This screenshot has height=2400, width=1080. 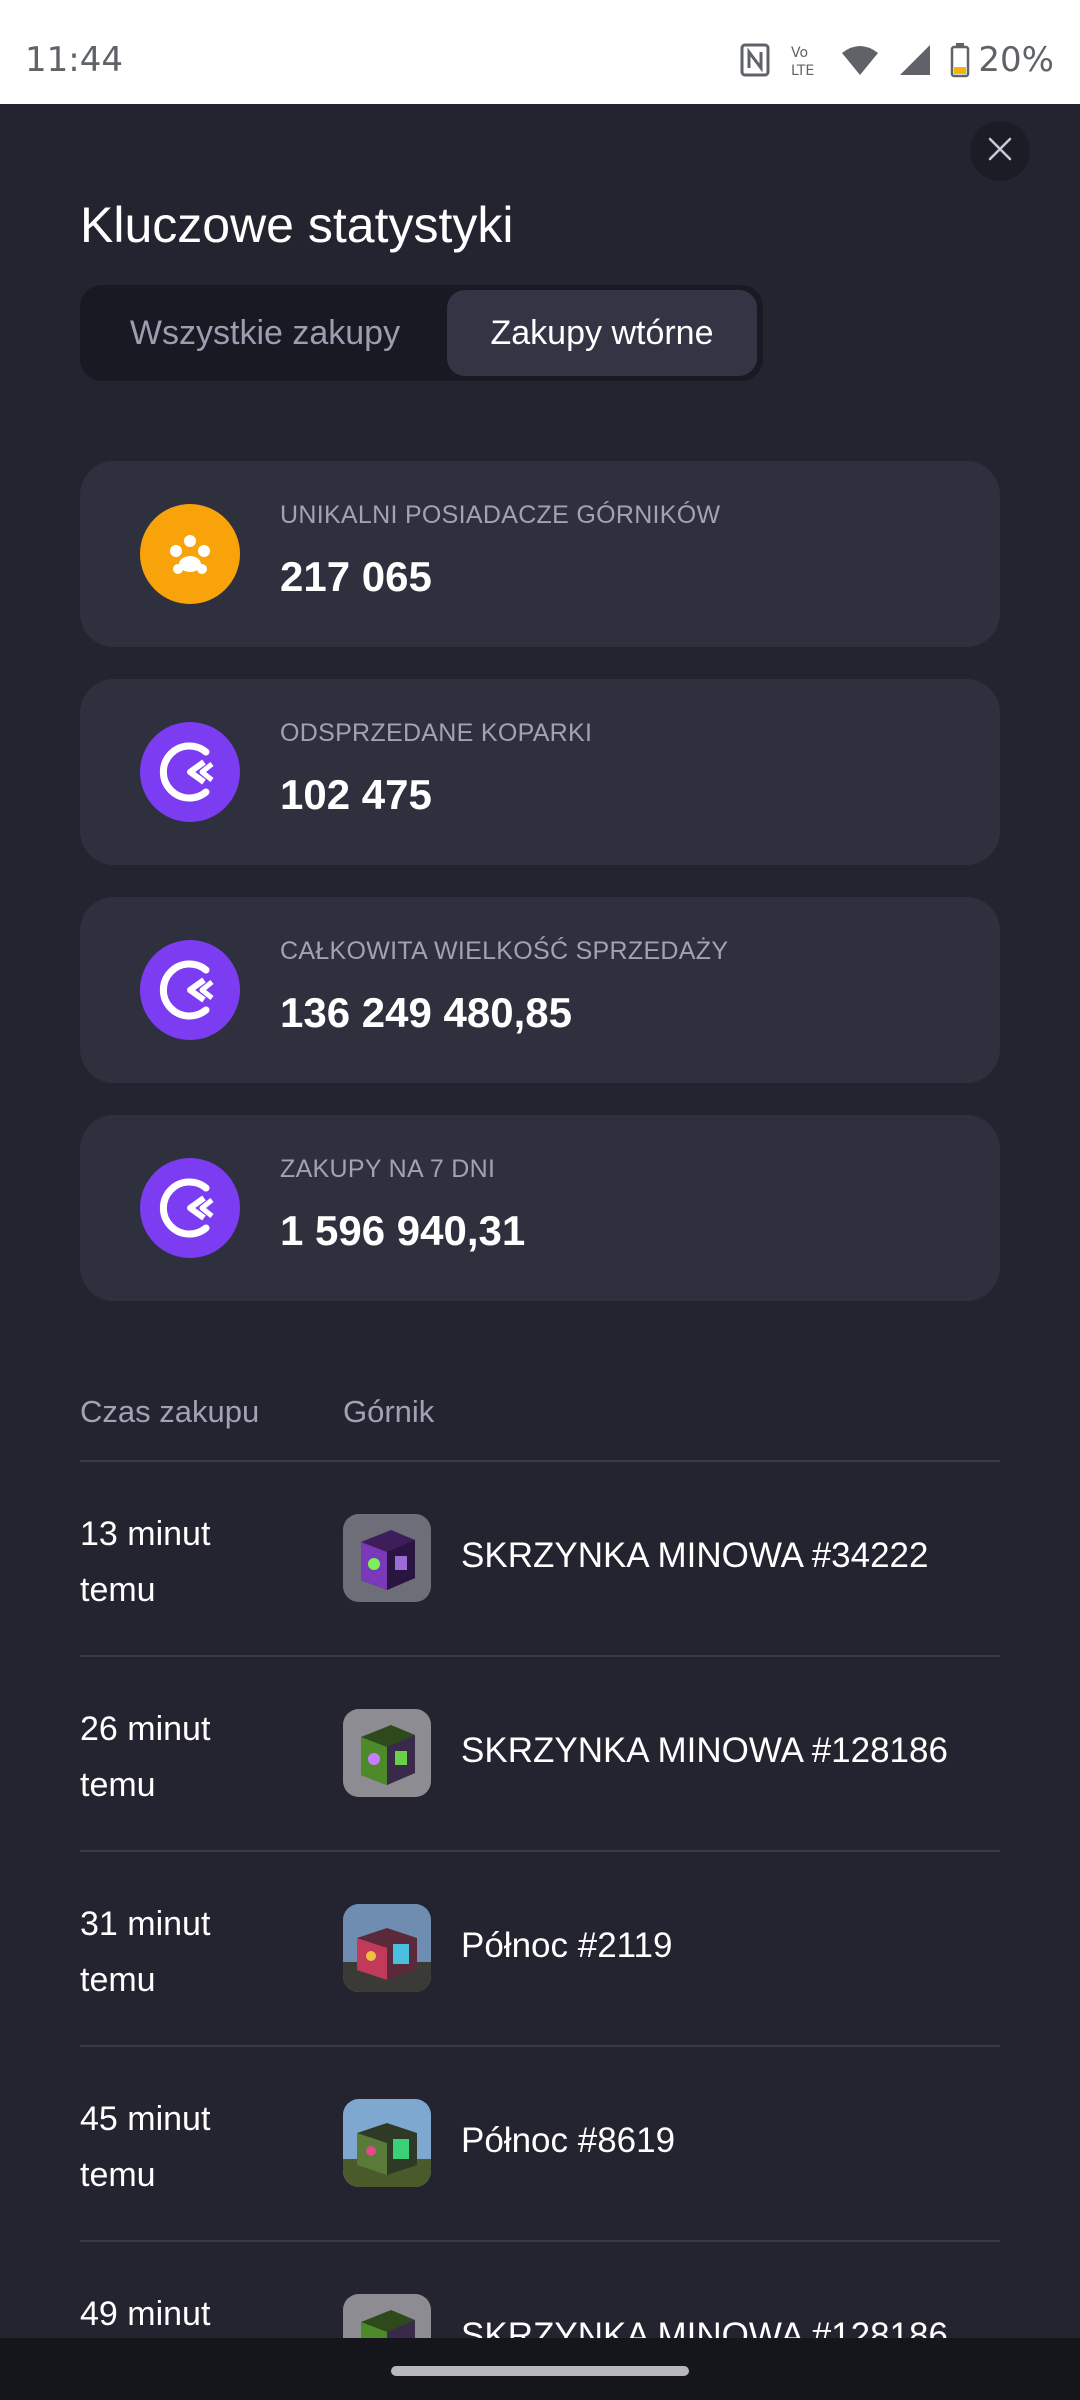 What do you see at coordinates (915, 60) in the screenshot?
I see `signal-icon` at bounding box center [915, 60].